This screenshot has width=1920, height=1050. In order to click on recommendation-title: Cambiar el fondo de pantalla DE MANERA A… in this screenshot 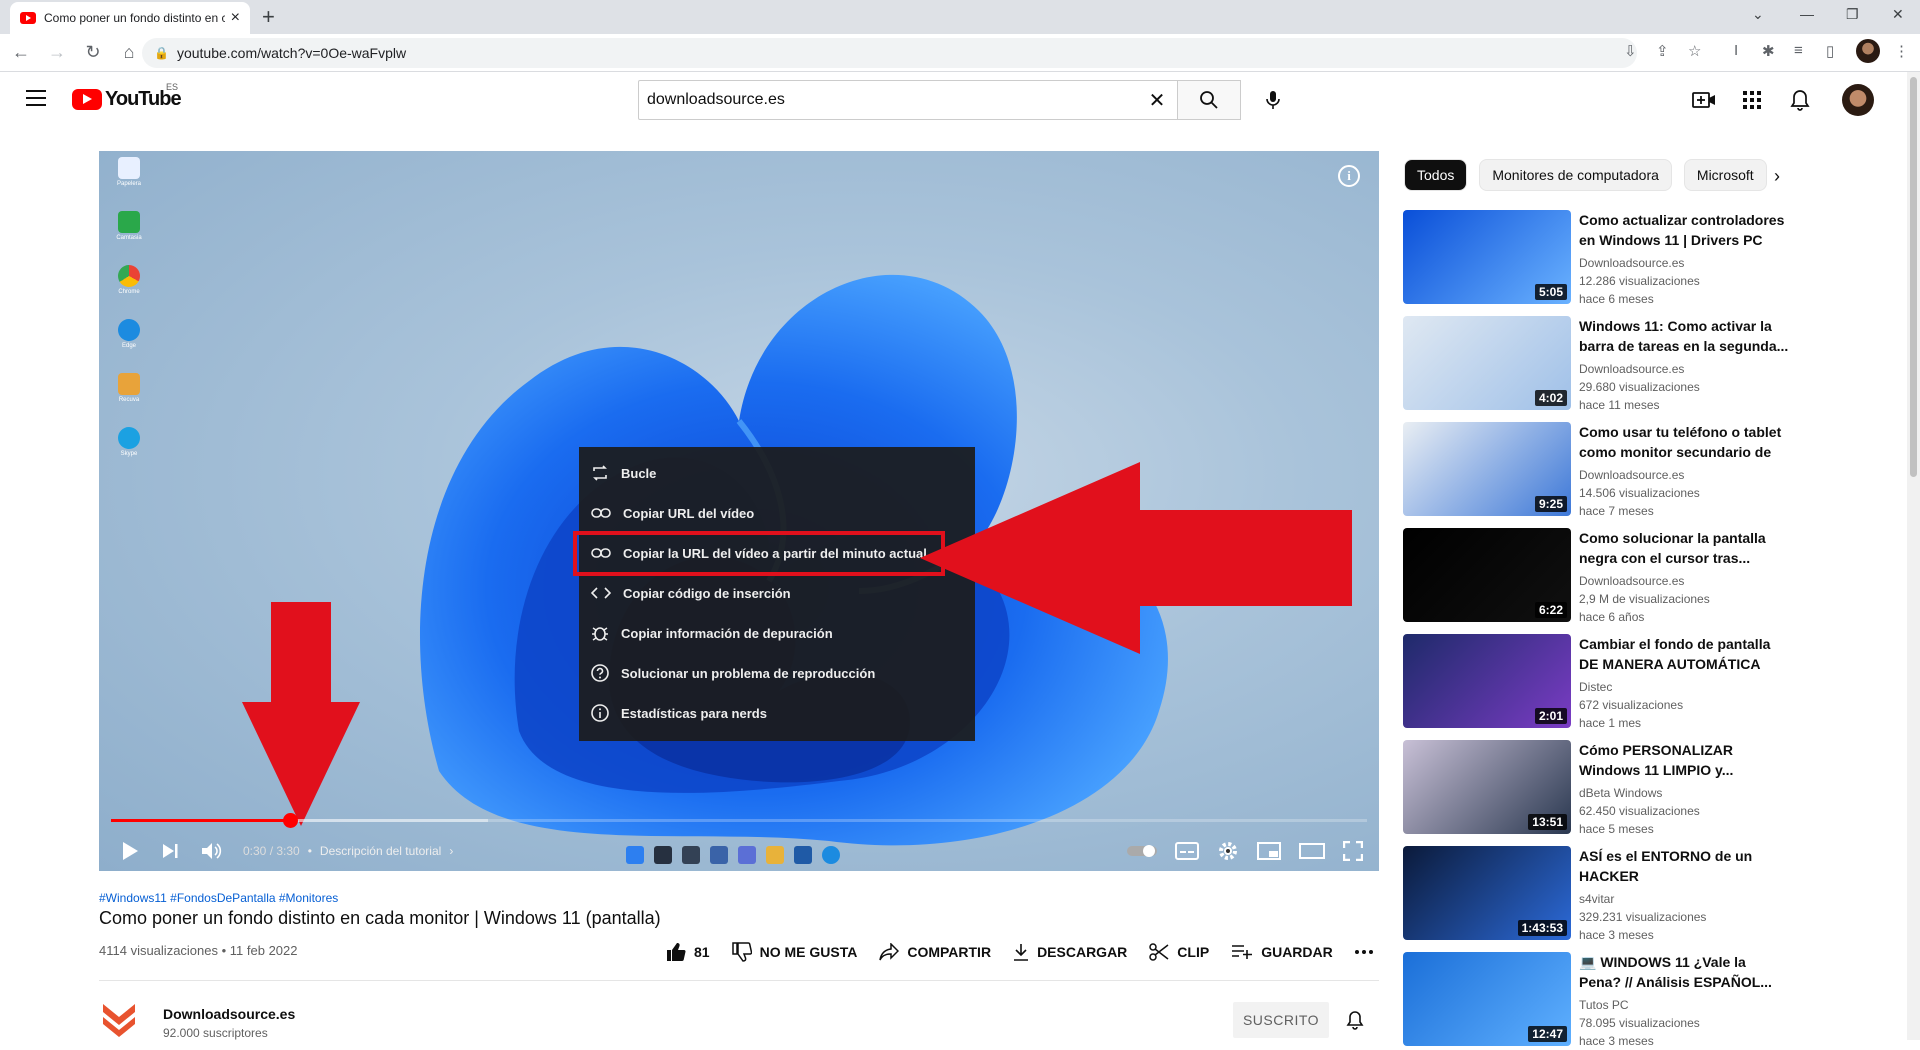, I will do `click(1684, 654)`.